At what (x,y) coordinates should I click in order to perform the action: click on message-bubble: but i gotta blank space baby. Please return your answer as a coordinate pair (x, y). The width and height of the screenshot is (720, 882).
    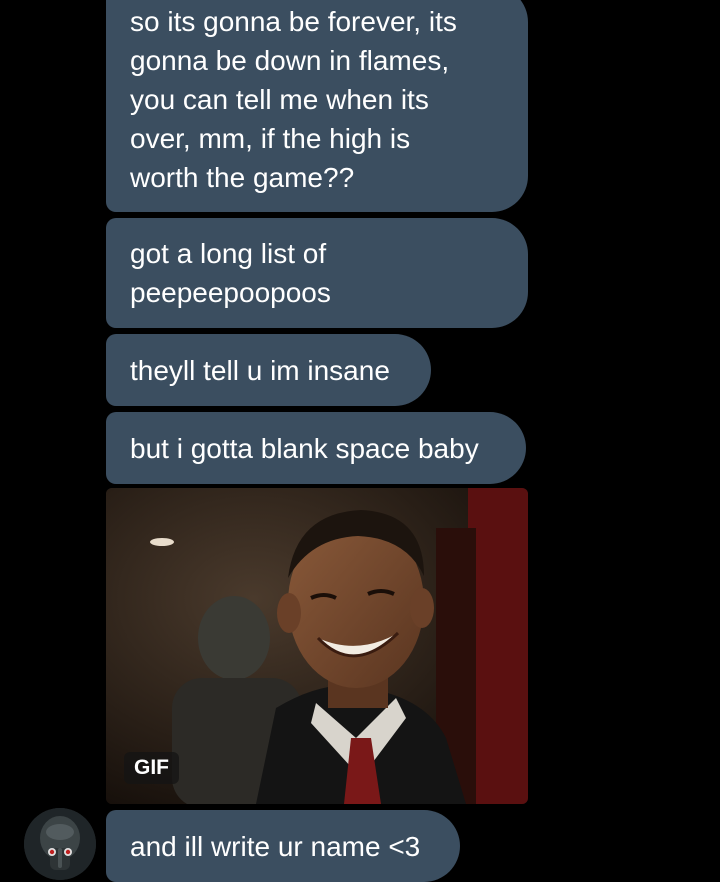
    Looking at the image, I should click on (316, 448).